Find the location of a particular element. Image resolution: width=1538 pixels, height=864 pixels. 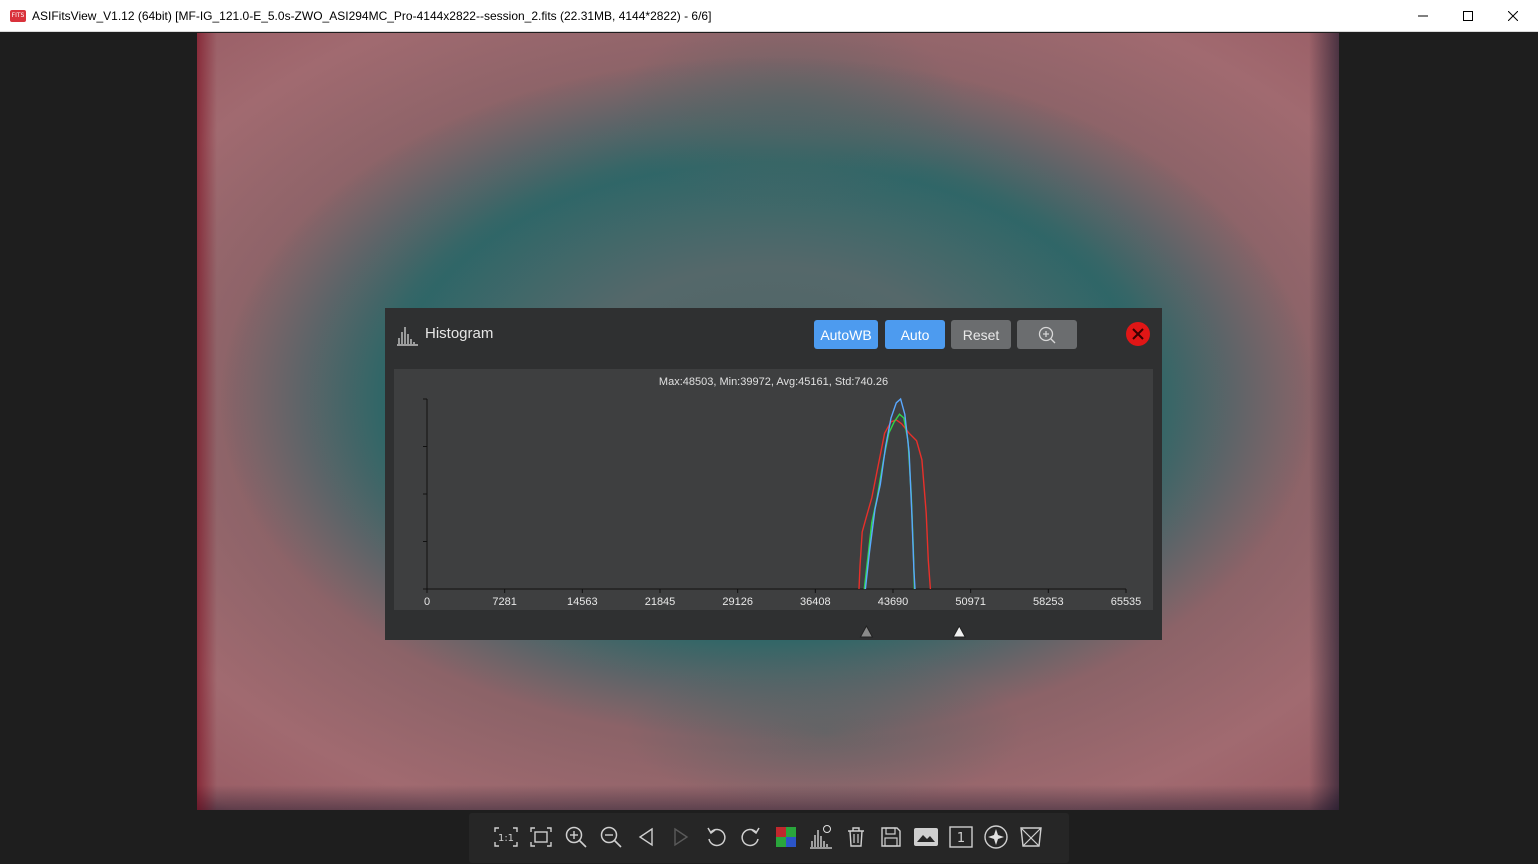

actual-size-icon: 1:1 is located at coordinates (506, 837).